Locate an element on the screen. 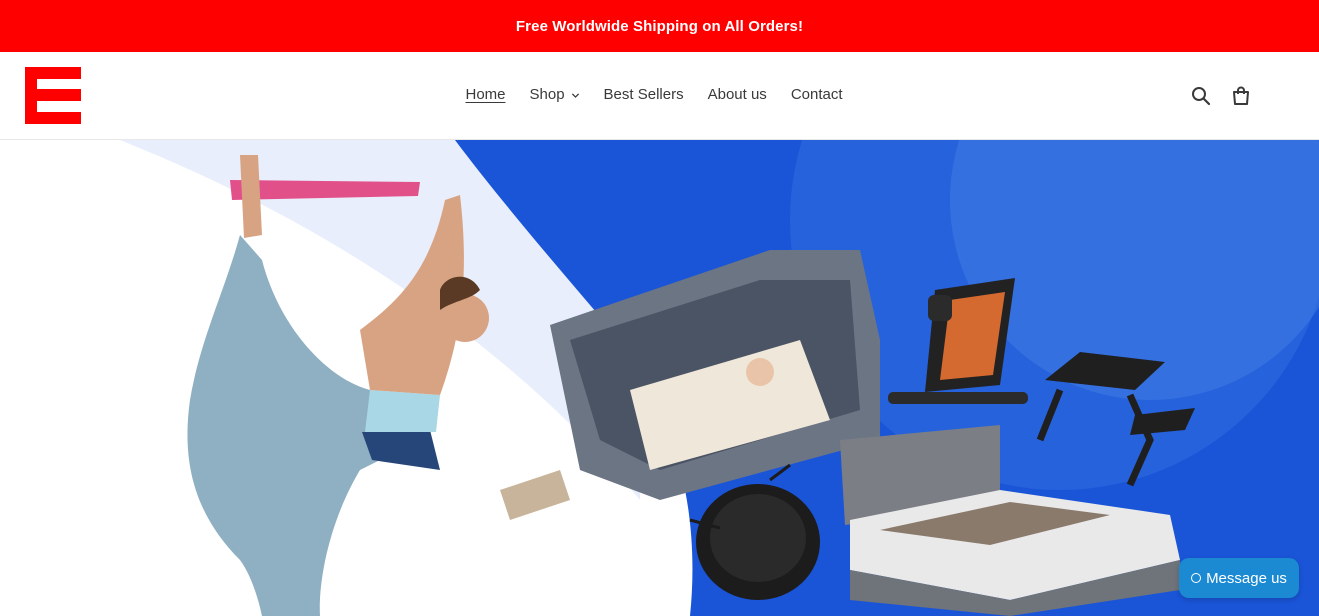  nav-home: Home is located at coordinates (485, 95).